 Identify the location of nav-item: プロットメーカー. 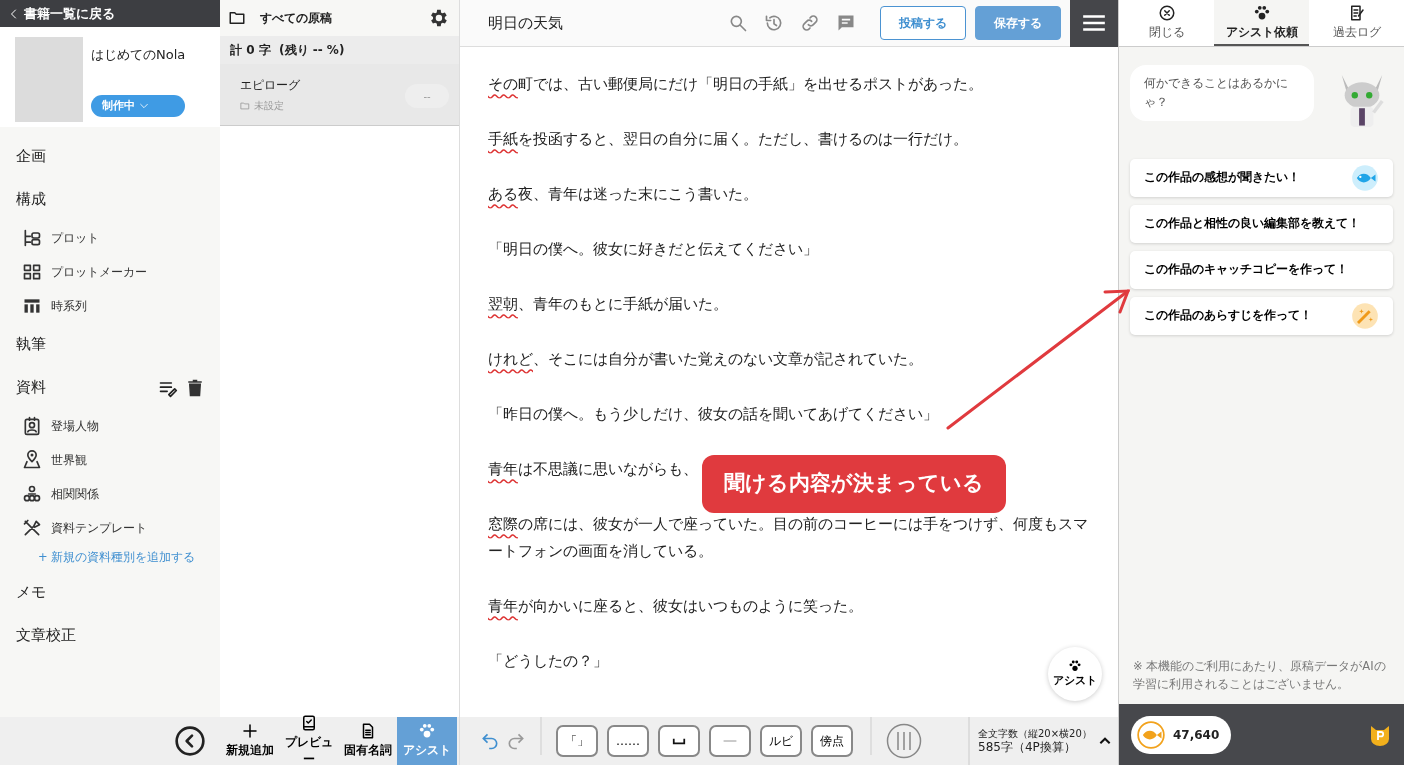
(110, 272).